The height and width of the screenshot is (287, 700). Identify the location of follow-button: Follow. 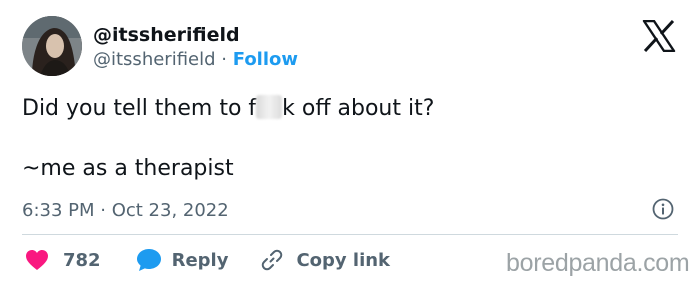
(265, 59).